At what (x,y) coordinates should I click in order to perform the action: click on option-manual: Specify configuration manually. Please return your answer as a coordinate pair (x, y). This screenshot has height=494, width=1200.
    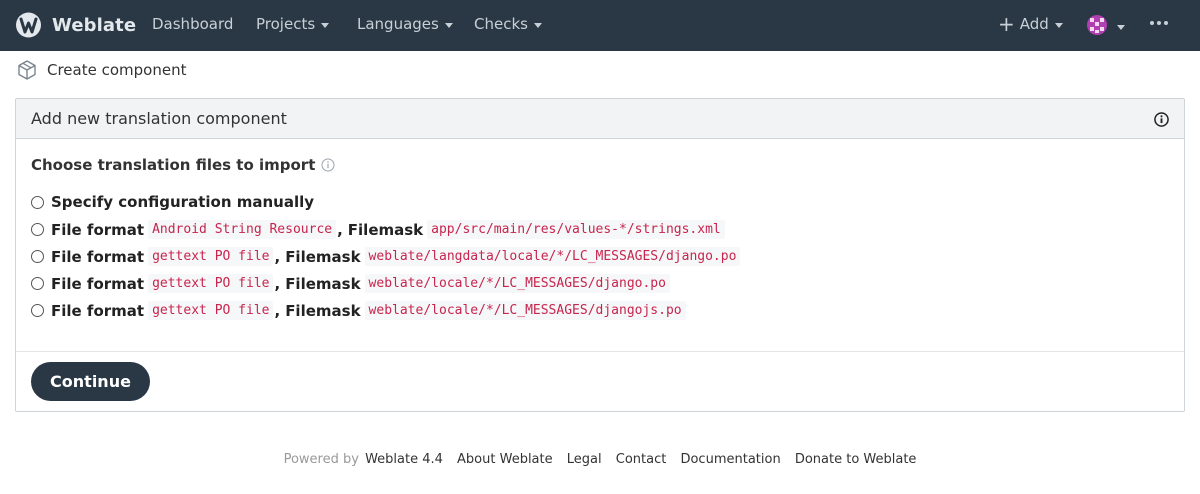
    Looking at the image, I should click on (172, 202).